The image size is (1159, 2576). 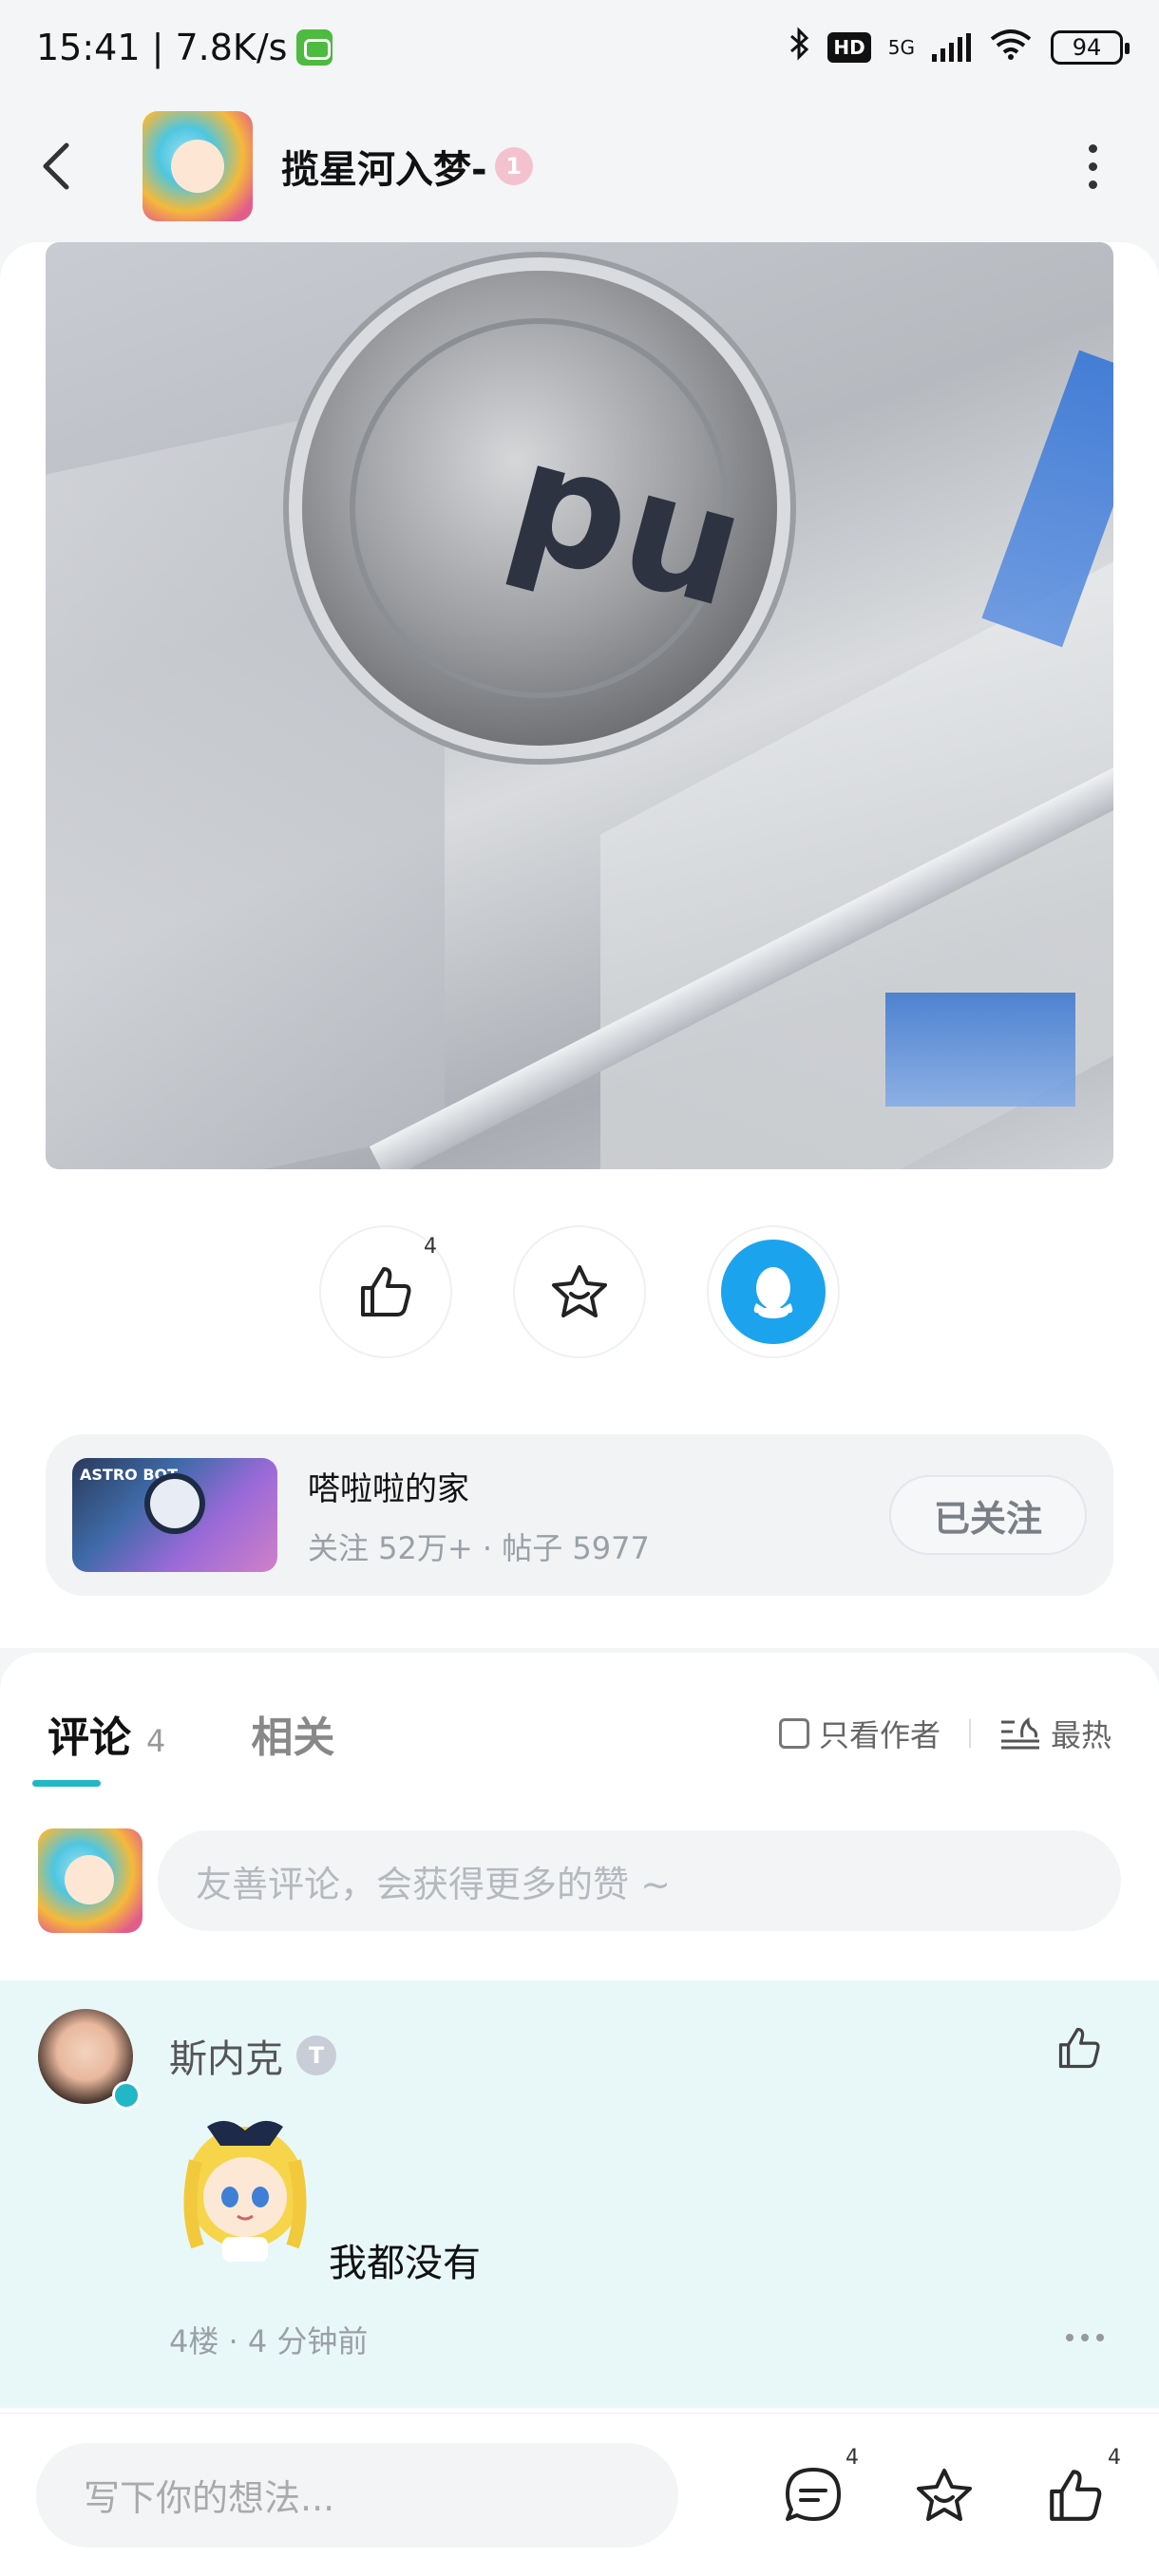 I want to click on filter-divider, so click(x=969, y=1733).